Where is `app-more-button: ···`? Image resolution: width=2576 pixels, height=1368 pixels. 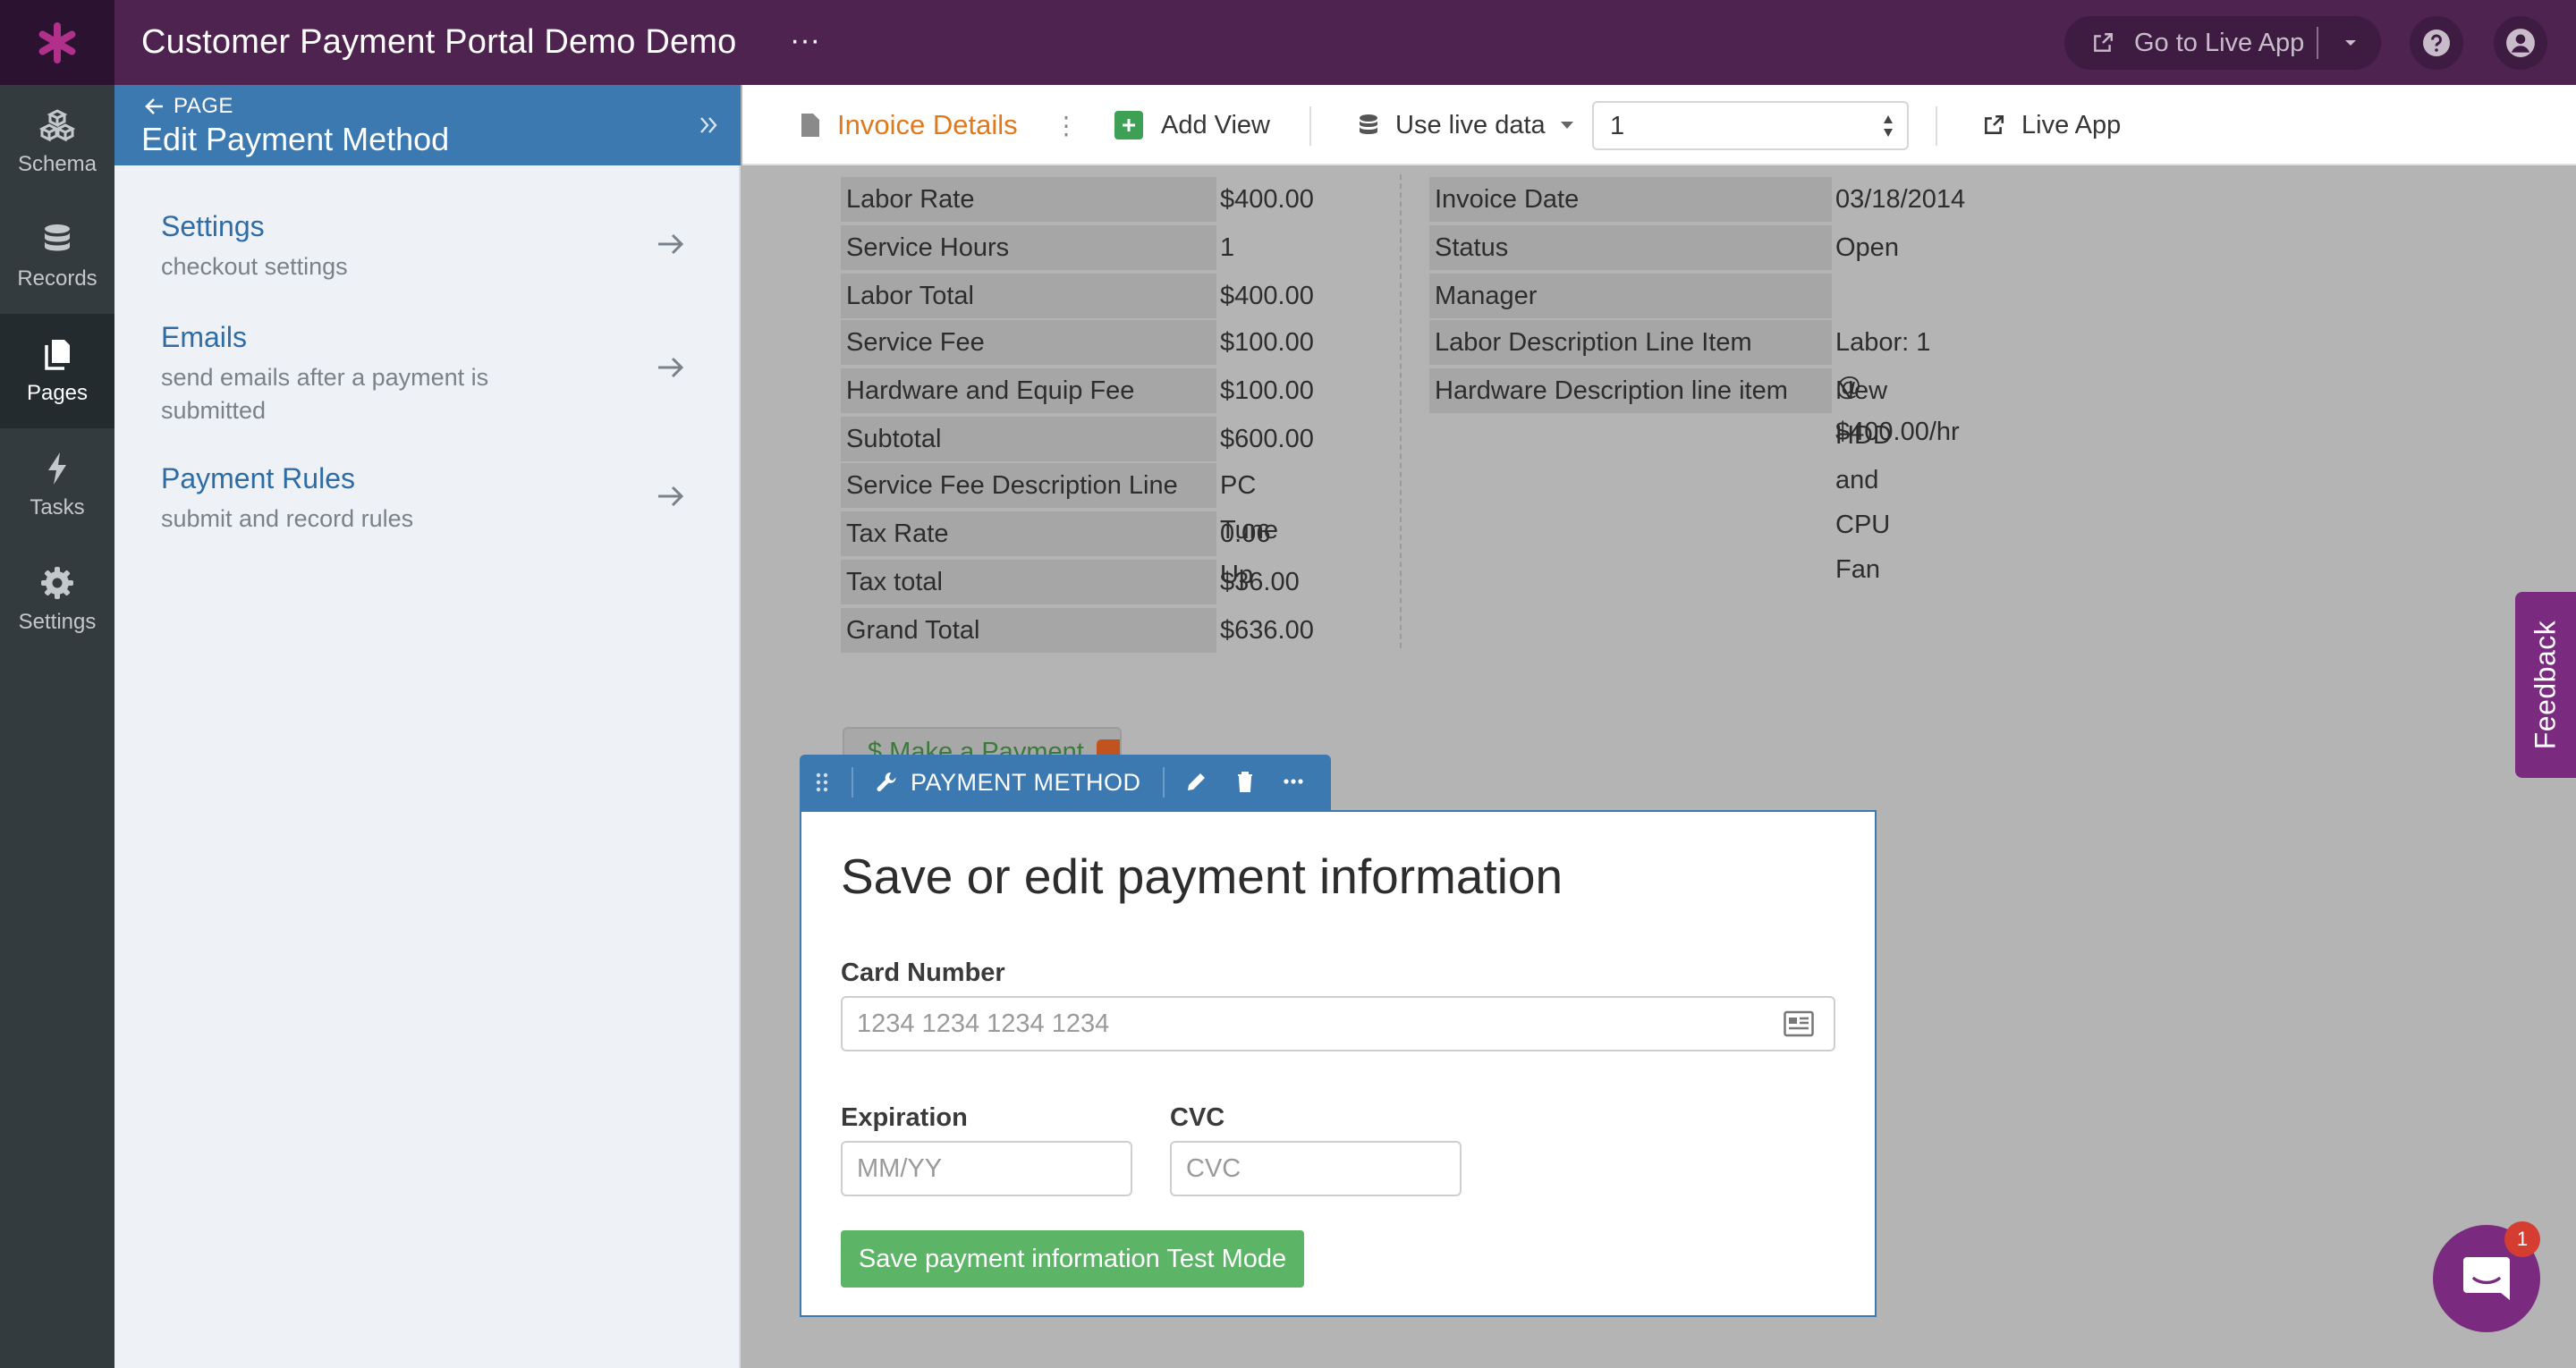 app-more-button: ··· is located at coordinates (805, 42).